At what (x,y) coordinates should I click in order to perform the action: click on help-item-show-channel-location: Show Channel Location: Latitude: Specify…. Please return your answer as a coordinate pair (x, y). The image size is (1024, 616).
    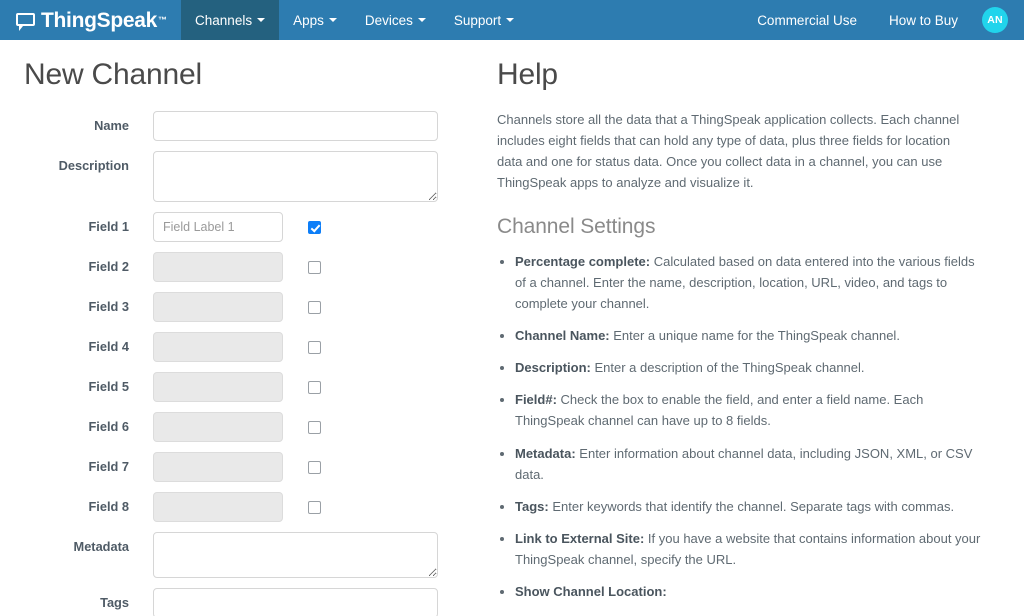
    Looking at the image, I should click on (750, 598).